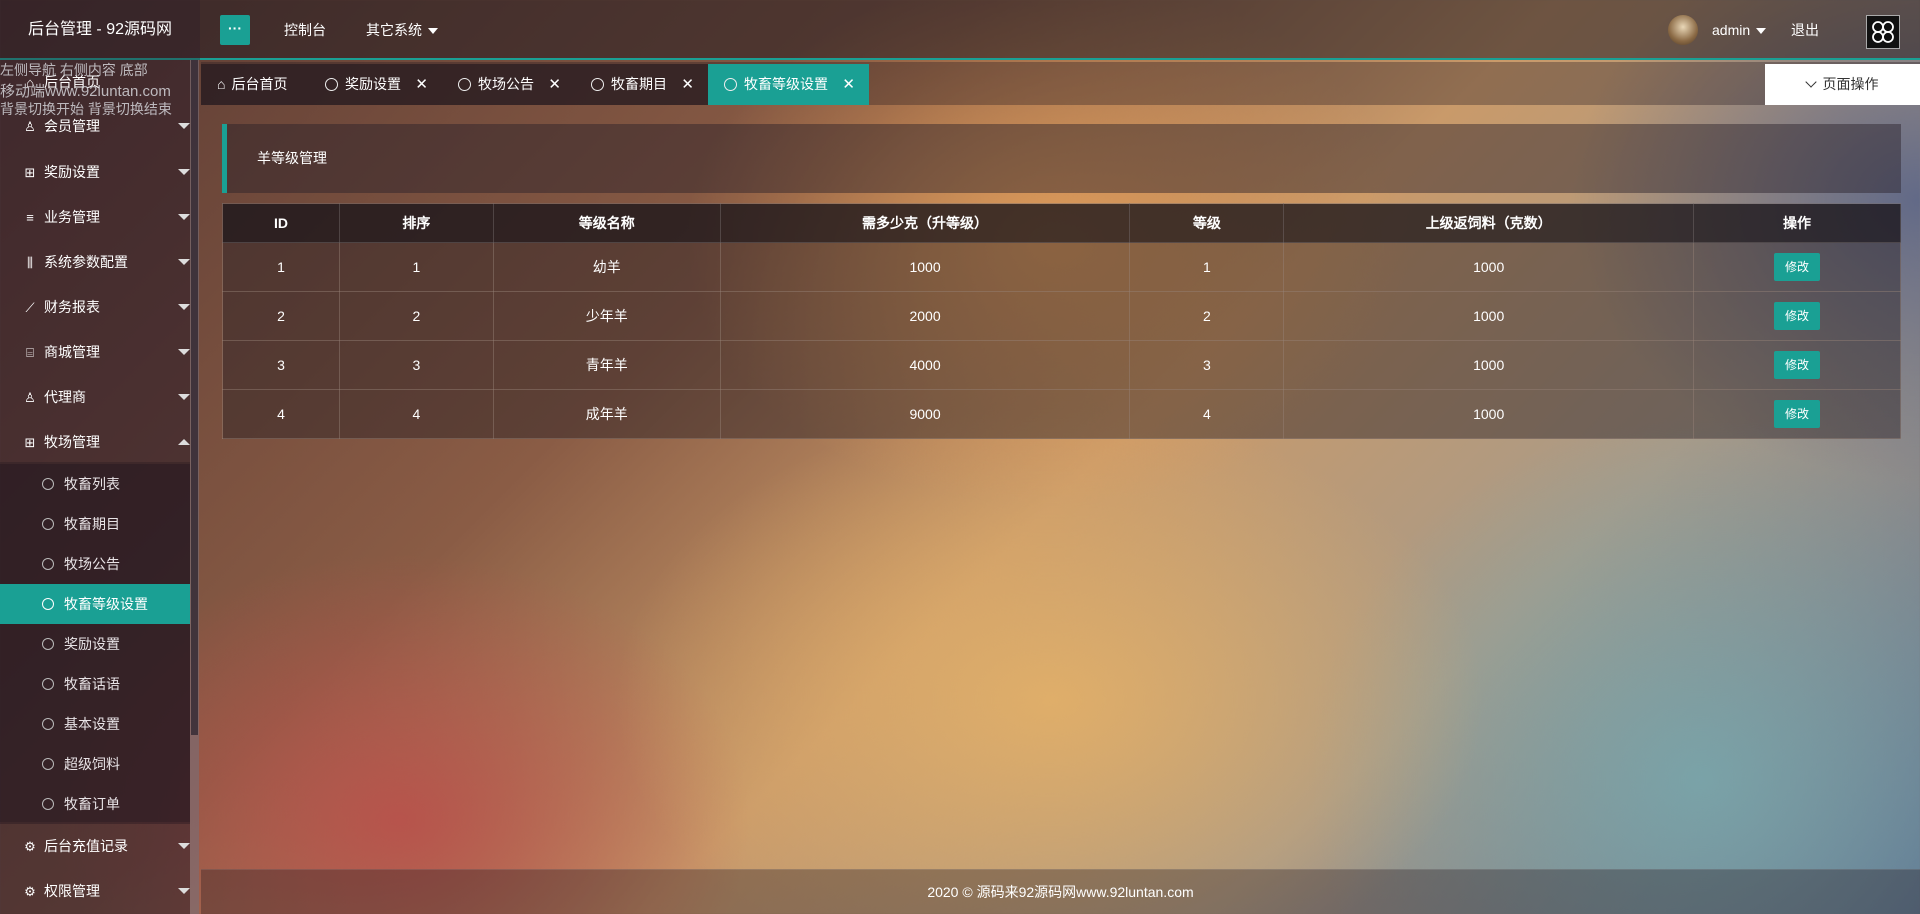 Image resolution: width=1920 pixels, height=914 pixels. Describe the element at coordinates (1061, 158) in the screenshot. I see `panel-header: 羊等级管理` at that location.